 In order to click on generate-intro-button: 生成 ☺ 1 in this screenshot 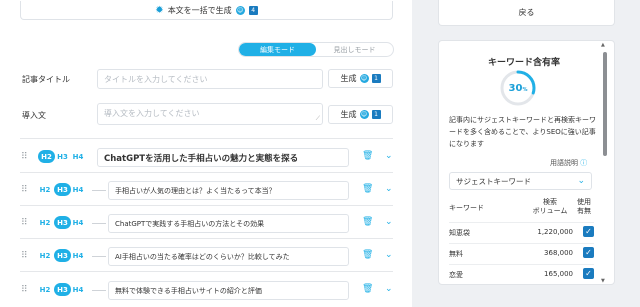, I will do `click(360, 114)`.